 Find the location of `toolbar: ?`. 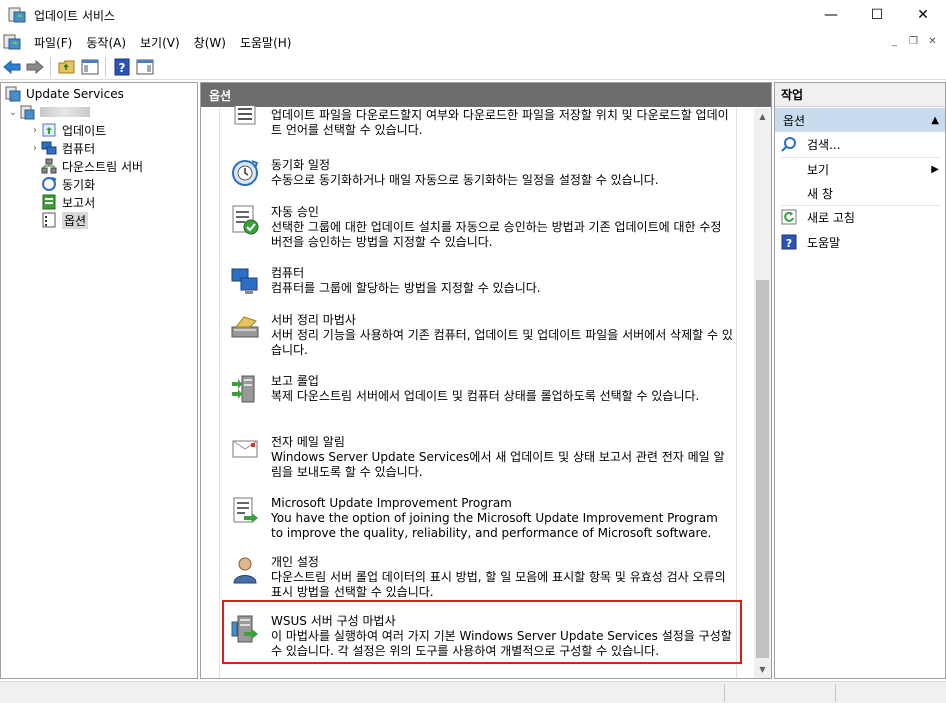

toolbar: ? is located at coordinates (473, 67).